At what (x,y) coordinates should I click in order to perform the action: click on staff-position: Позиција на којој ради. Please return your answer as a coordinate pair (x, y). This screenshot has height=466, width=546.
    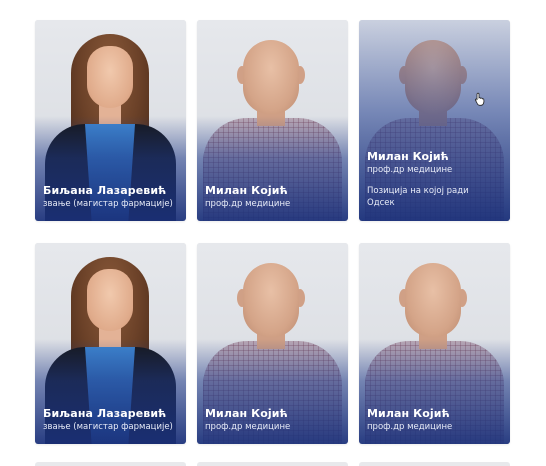
    Looking at the image, I should click on (418, 191).